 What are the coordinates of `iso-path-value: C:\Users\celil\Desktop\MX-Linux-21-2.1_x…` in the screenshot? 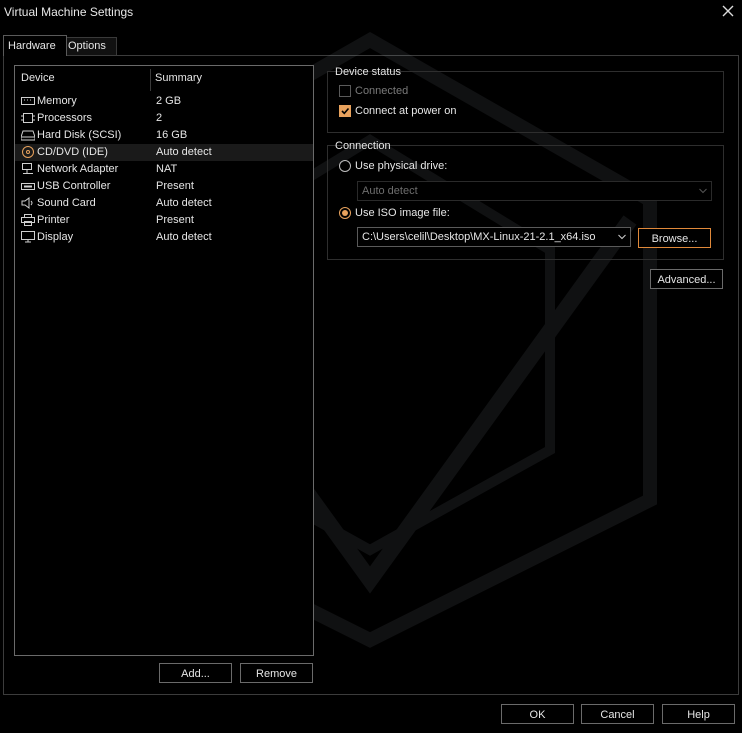 It's located at (479, 237).